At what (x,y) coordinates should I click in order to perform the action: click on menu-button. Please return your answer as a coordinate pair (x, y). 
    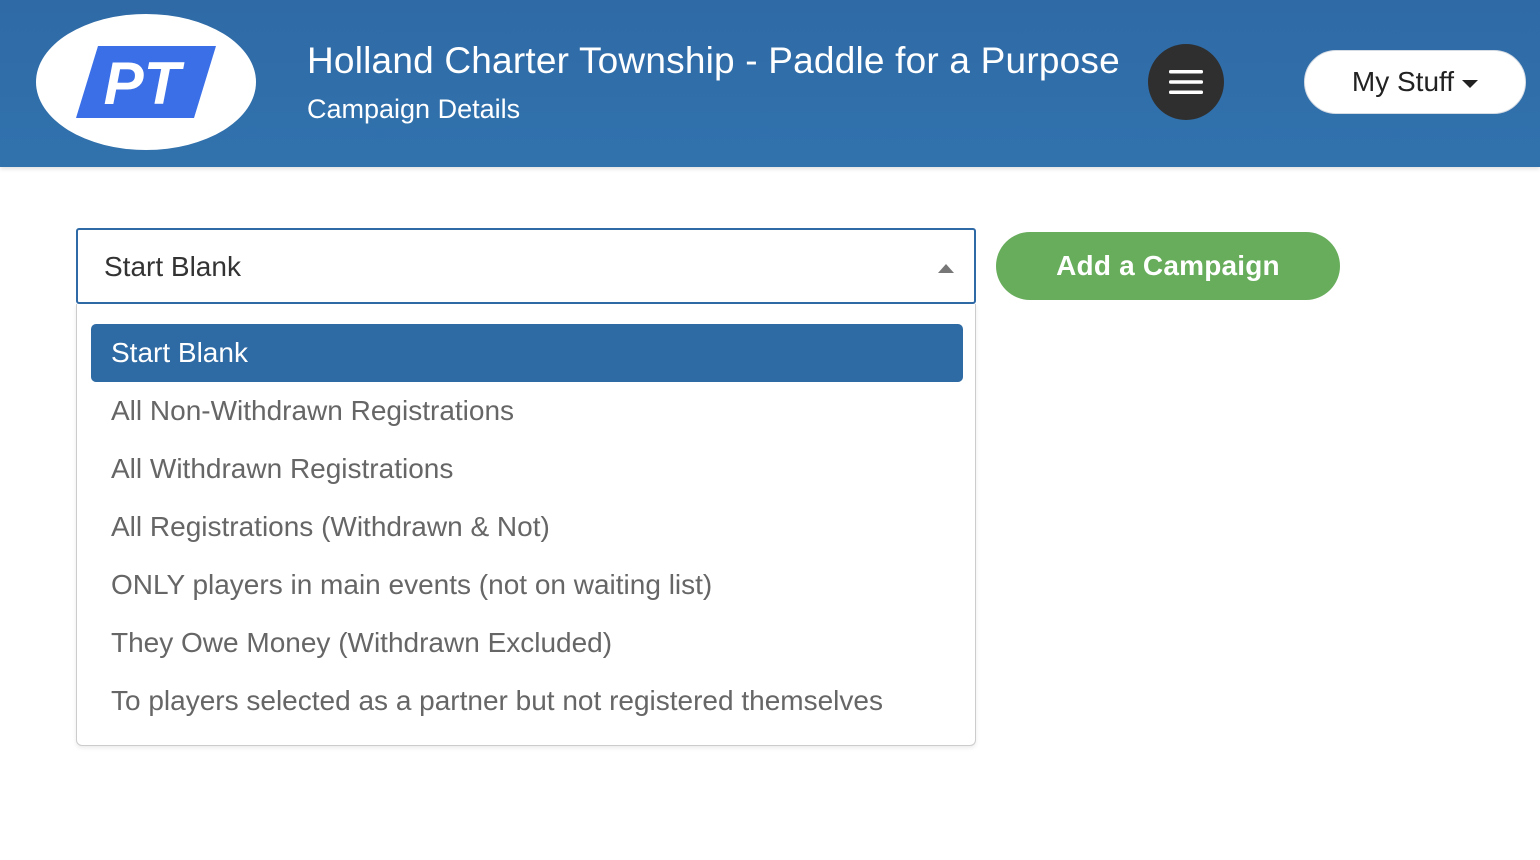
    Looking at the image, I should click on (1186, 82).